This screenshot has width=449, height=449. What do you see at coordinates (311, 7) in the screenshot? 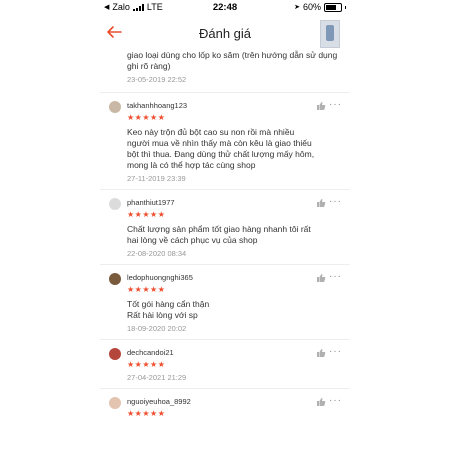
I see `battery-percent: 60%` at bounding box center [311, 7].